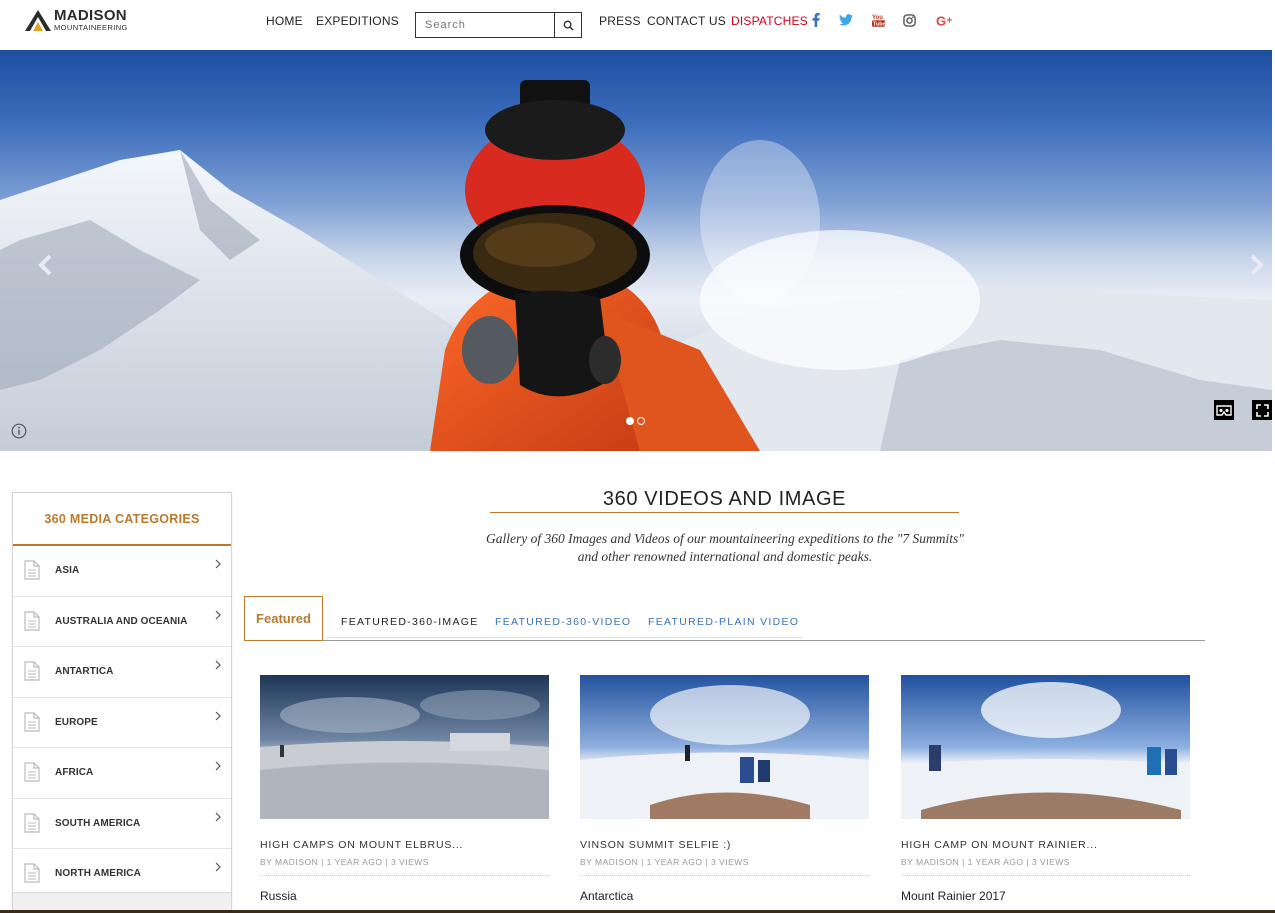 The image size is (1275, 913). I want to click on tabs-underline, so click(564, 637).